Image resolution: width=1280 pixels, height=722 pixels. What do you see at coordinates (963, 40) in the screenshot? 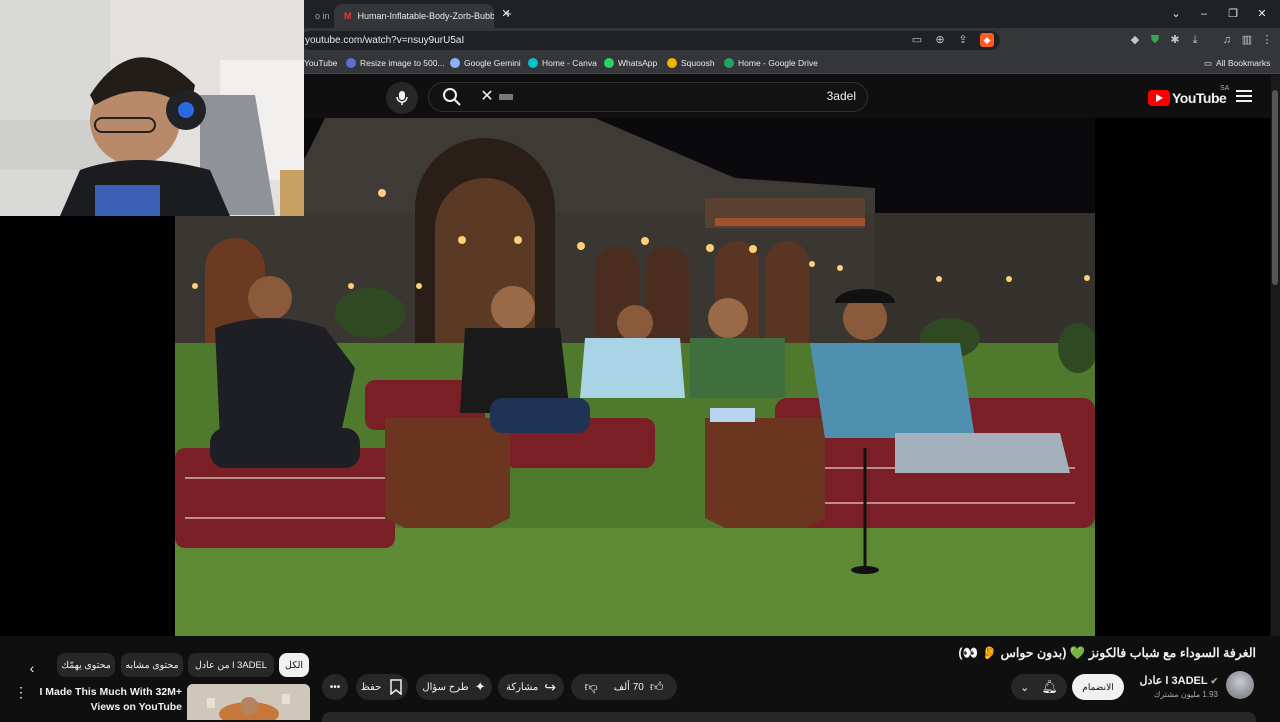
I see `share-page-icon: ⇪` at bounding box center [963, 40].